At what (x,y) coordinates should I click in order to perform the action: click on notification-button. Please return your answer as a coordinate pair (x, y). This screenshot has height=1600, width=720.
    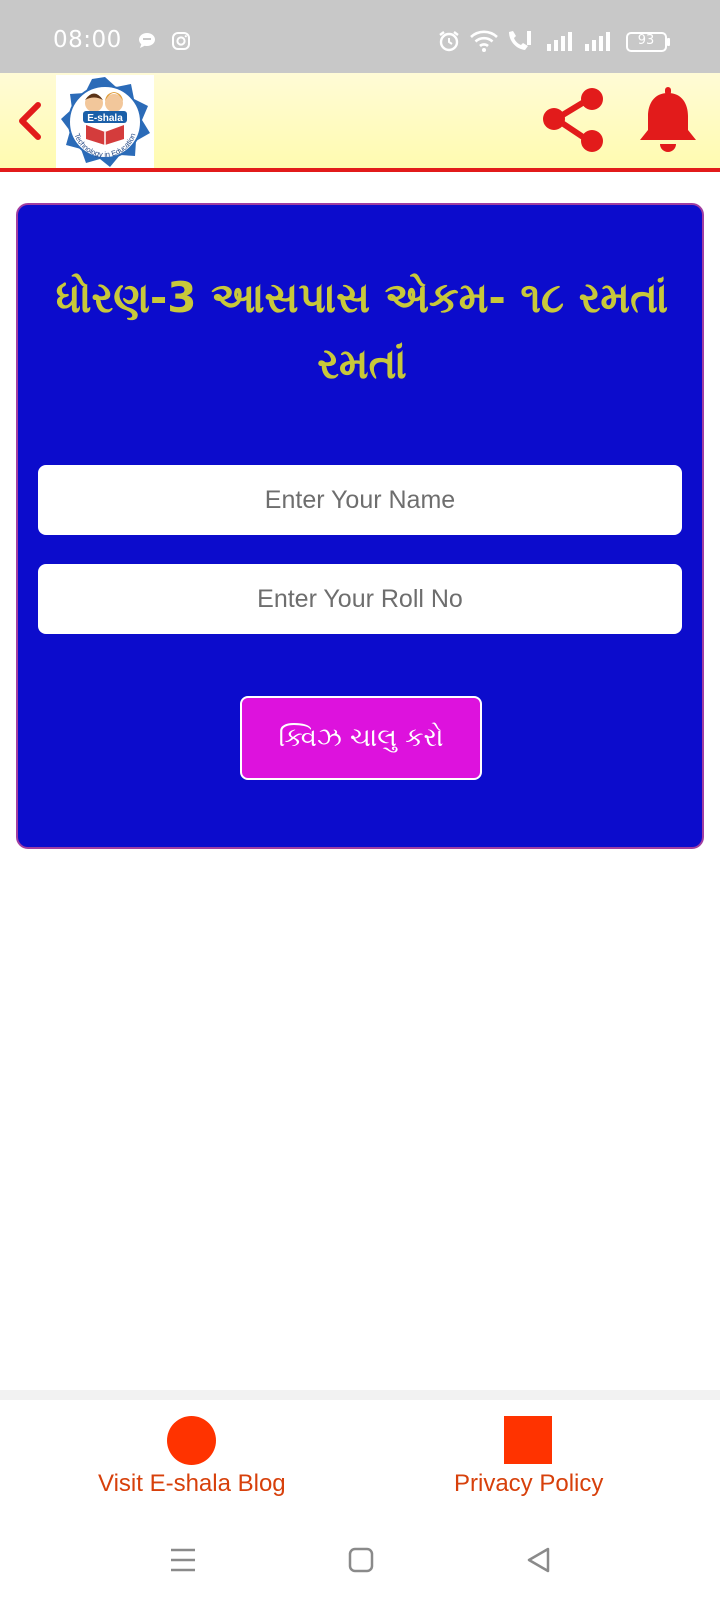
    Looking at the image, I should click on (668, 121).